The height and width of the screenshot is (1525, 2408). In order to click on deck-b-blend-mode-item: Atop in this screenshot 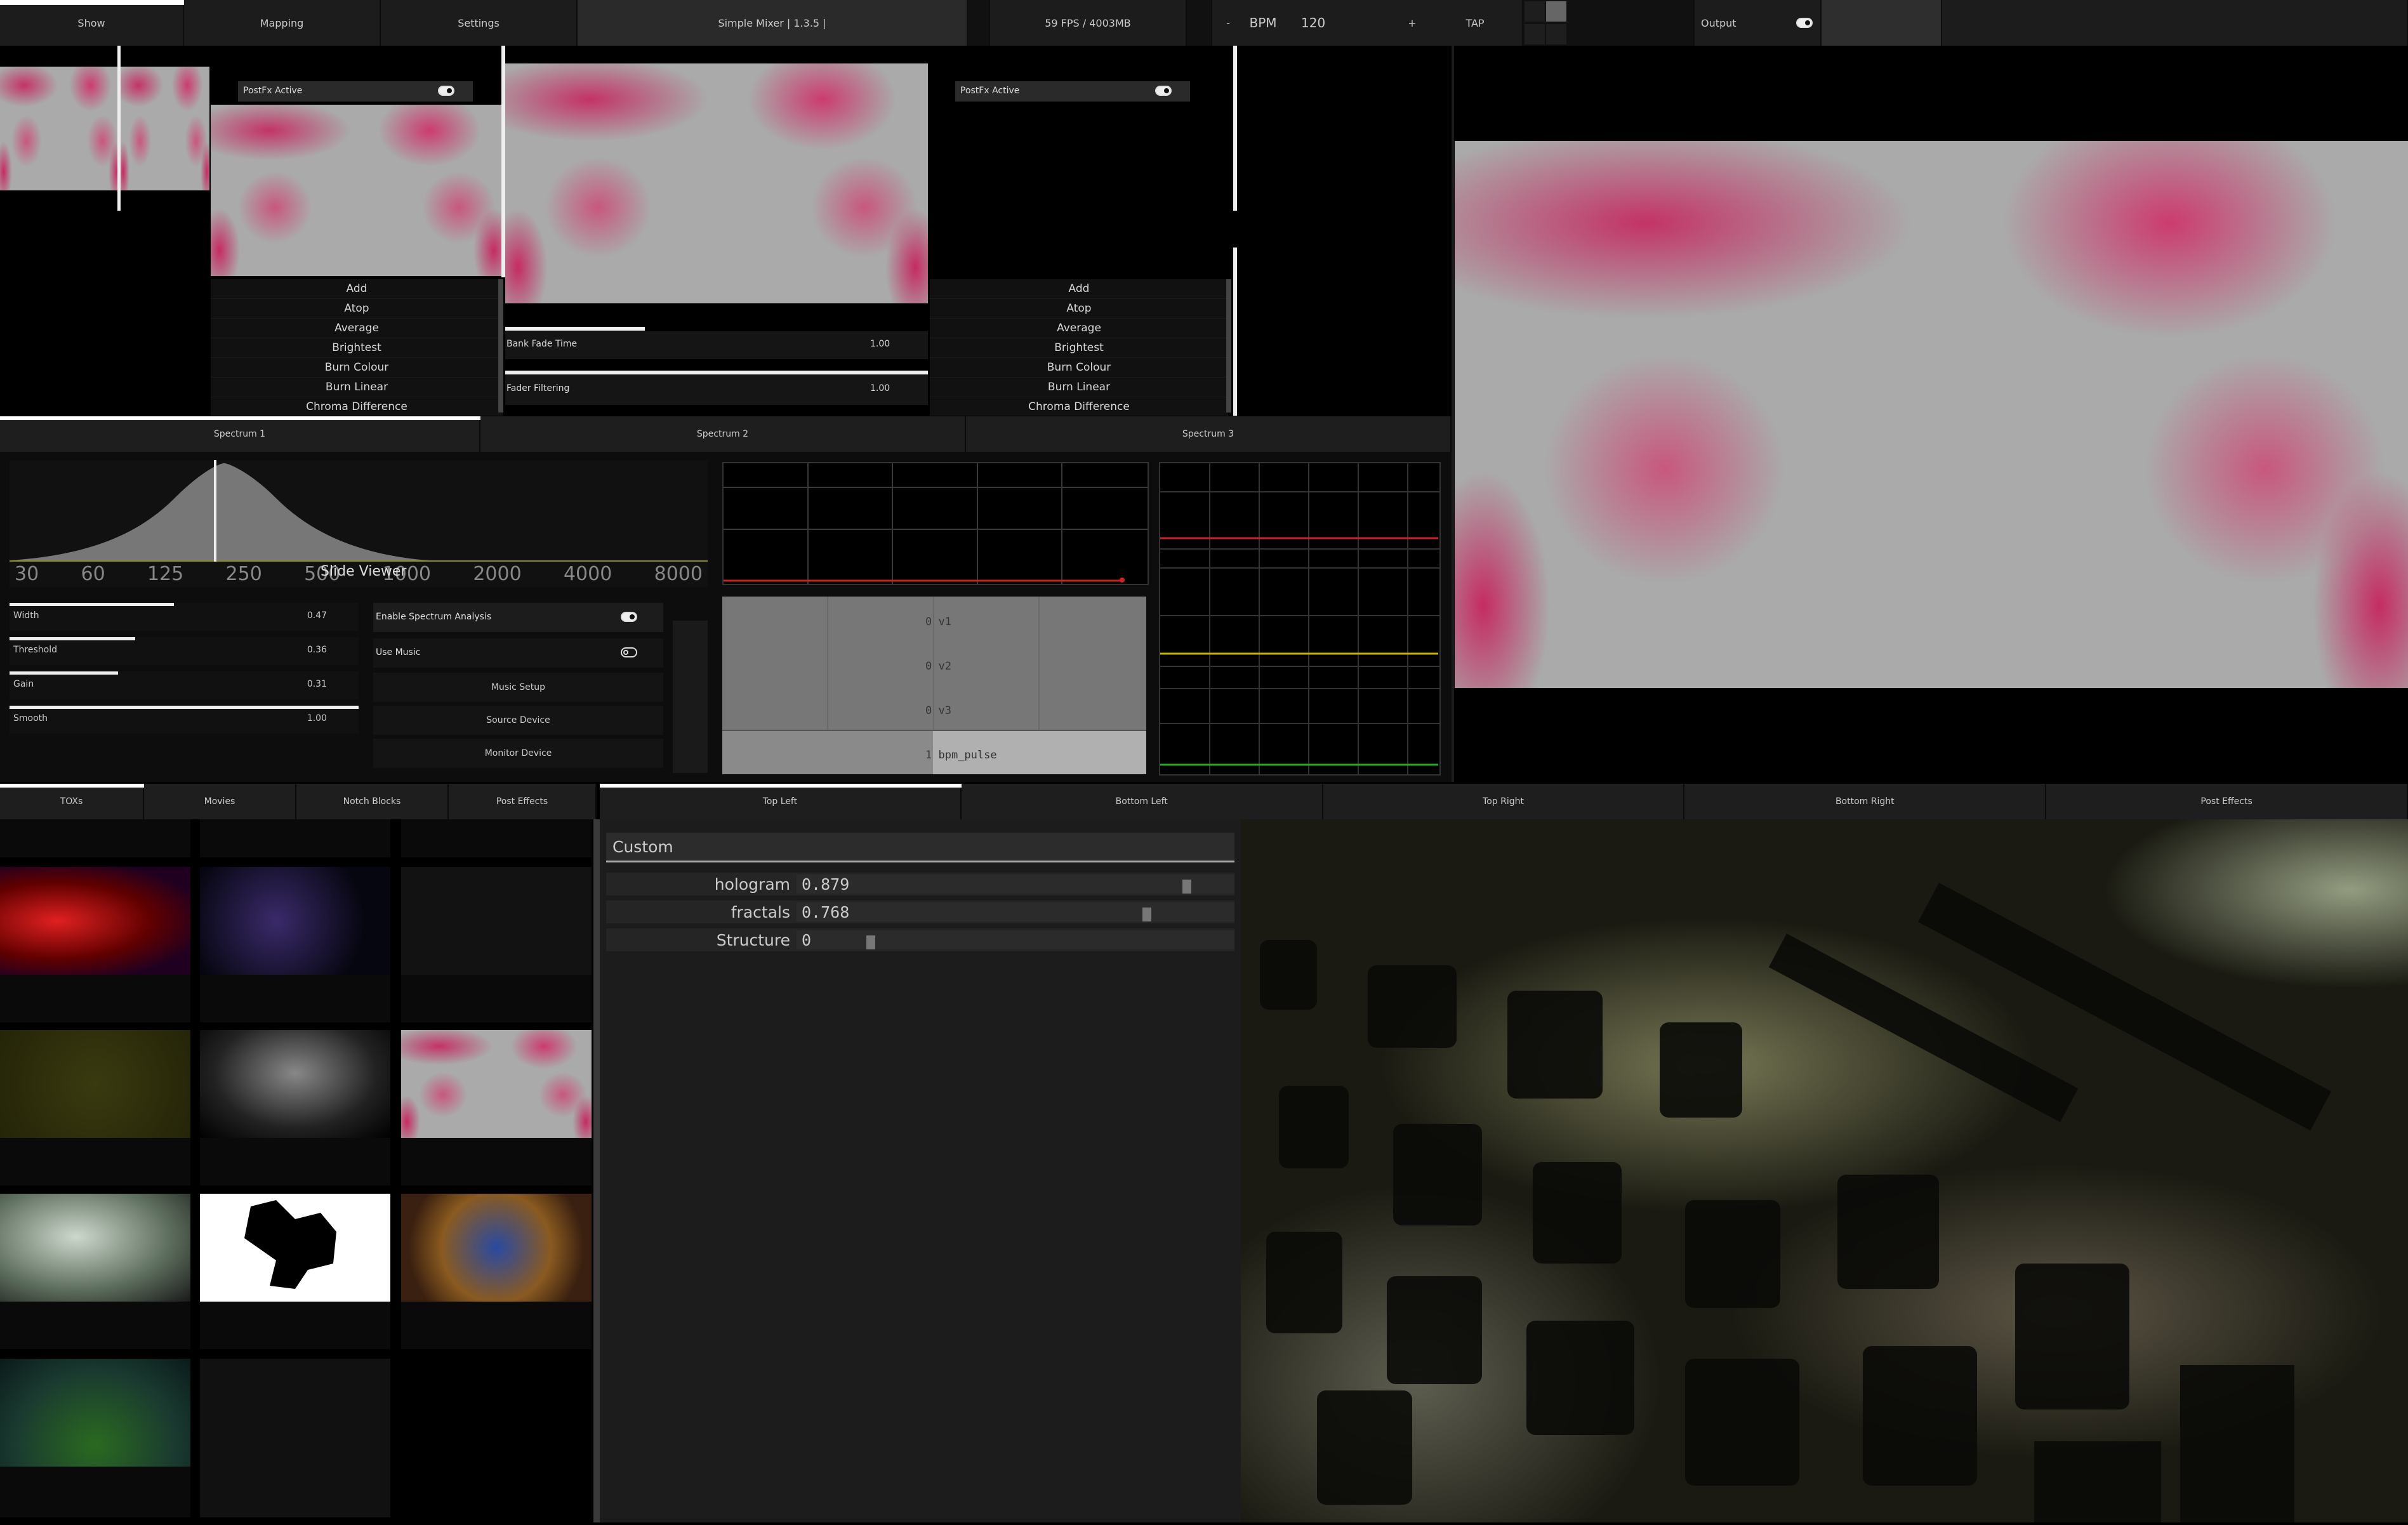, I will do `click(1079, 309)`.